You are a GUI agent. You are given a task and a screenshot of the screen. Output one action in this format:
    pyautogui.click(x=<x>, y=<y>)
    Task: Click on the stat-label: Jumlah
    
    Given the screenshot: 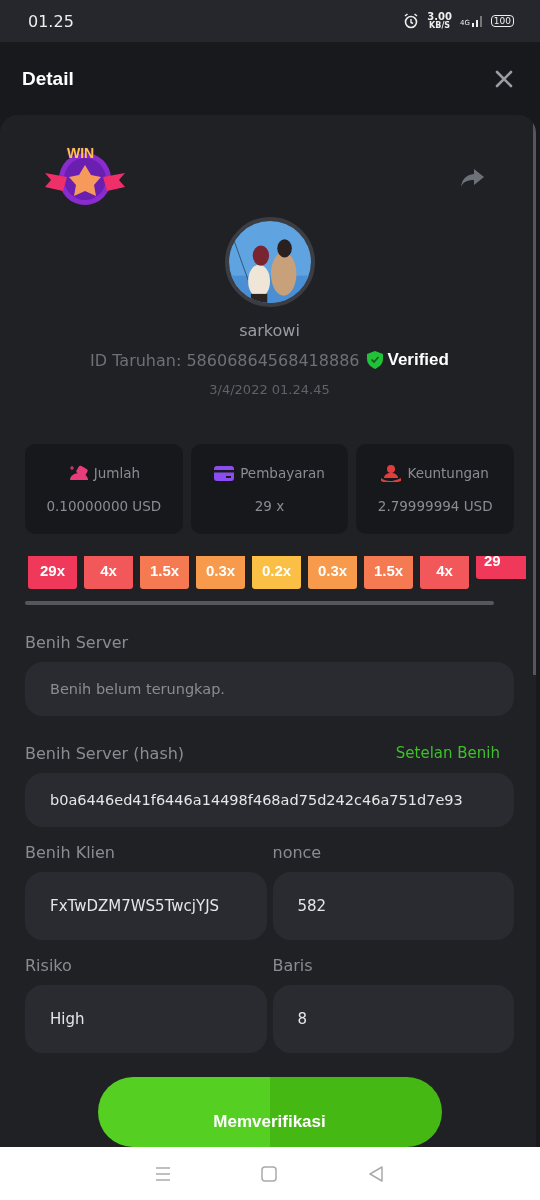 What is the action you would take?
    pyautogui.click(x=116, y=473)
    